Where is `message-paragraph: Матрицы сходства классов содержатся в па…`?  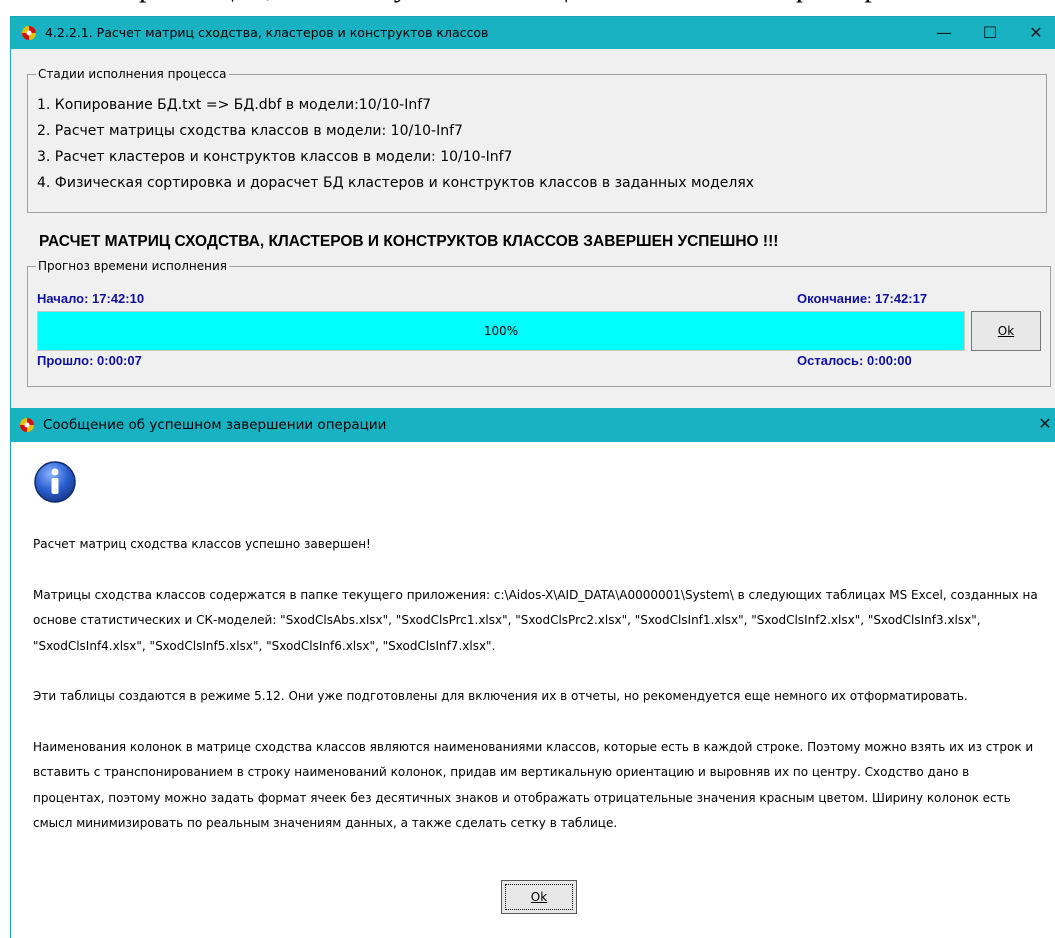 message-paragraph: Матрицы сходства классов содержатся в па… is located at coordinates (535, 620).